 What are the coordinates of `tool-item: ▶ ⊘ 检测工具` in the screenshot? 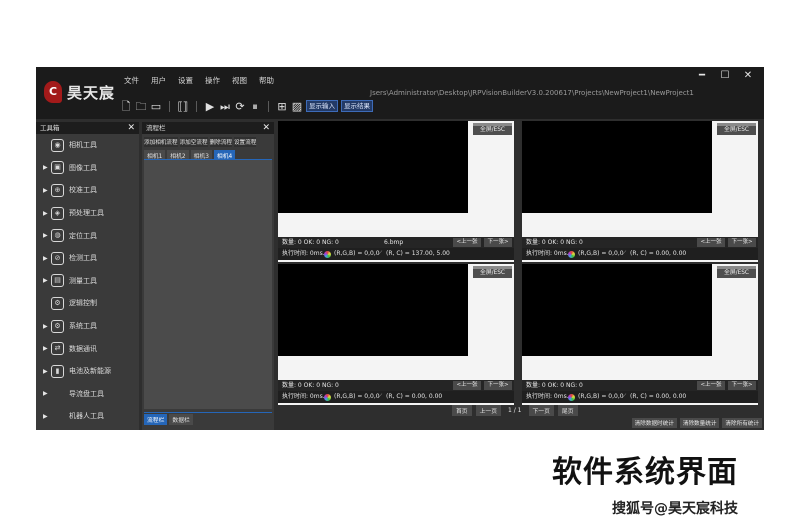 It's located at (87, 258).